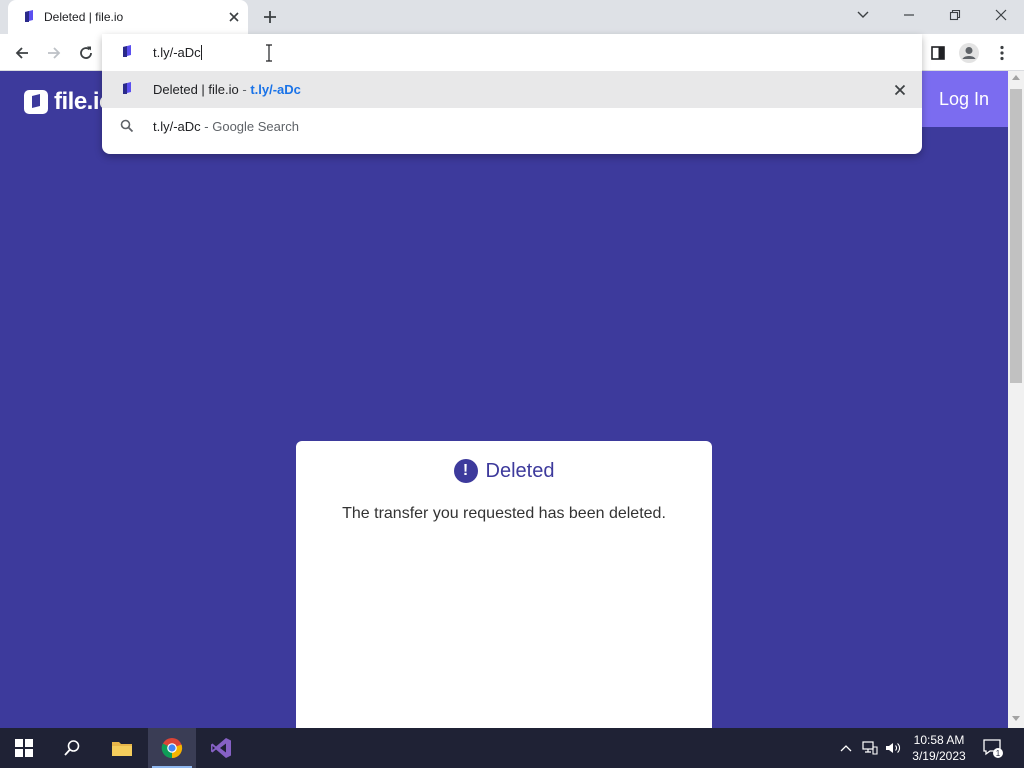  I want to click on profile-button, so click(969, 53).